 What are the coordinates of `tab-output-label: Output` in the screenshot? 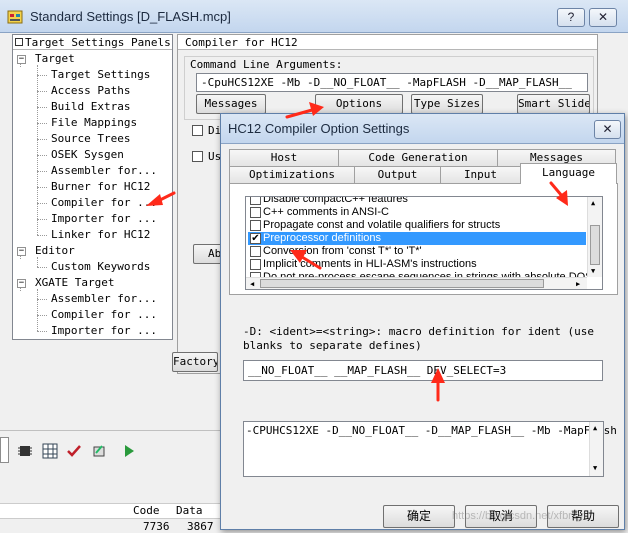 It's located at (397, 174).